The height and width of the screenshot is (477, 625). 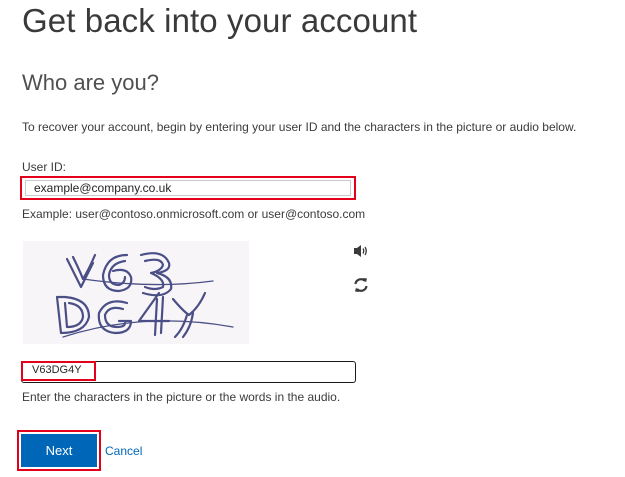 I want to click on next-button: Next, so click(x=59, y=450).